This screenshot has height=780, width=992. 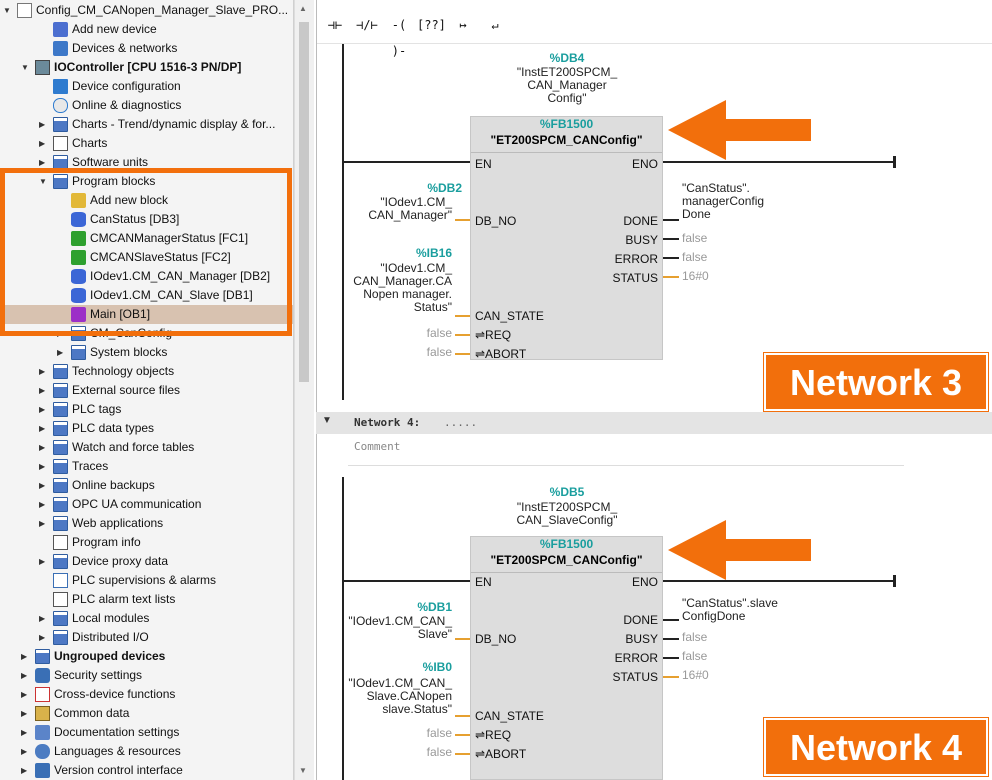 What do you see at coordinates (146, 314) in the screenshot?
I see `tree-item: Main [OB1]` at bounding box center [146, 314].